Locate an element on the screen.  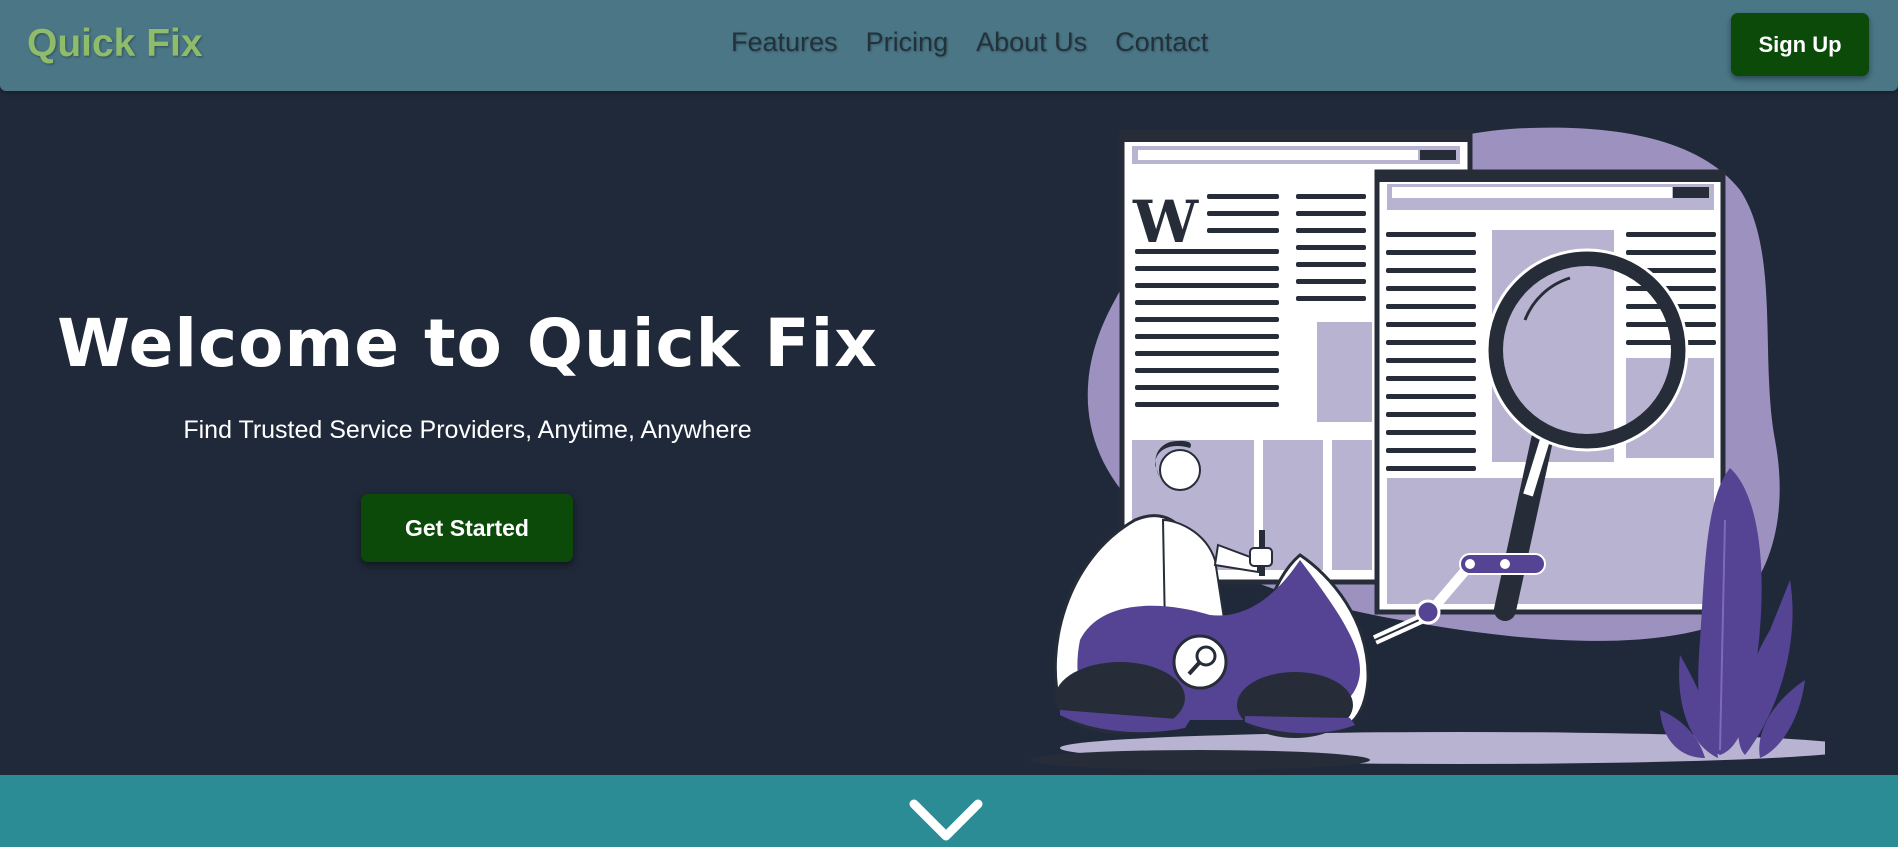
chevron-down-icon is located at coordinates (946, 821).